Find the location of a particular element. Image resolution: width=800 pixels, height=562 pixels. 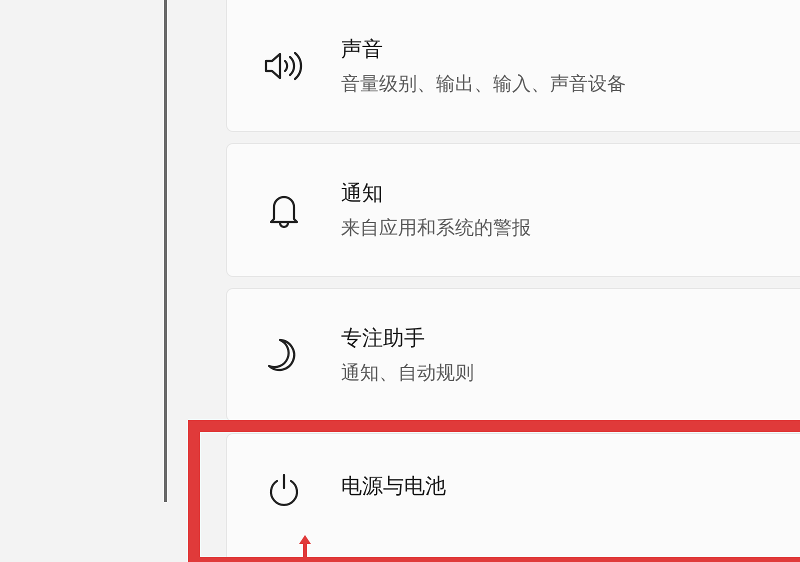

settings-title: 专注助手 is located at coordinates (383, 338).